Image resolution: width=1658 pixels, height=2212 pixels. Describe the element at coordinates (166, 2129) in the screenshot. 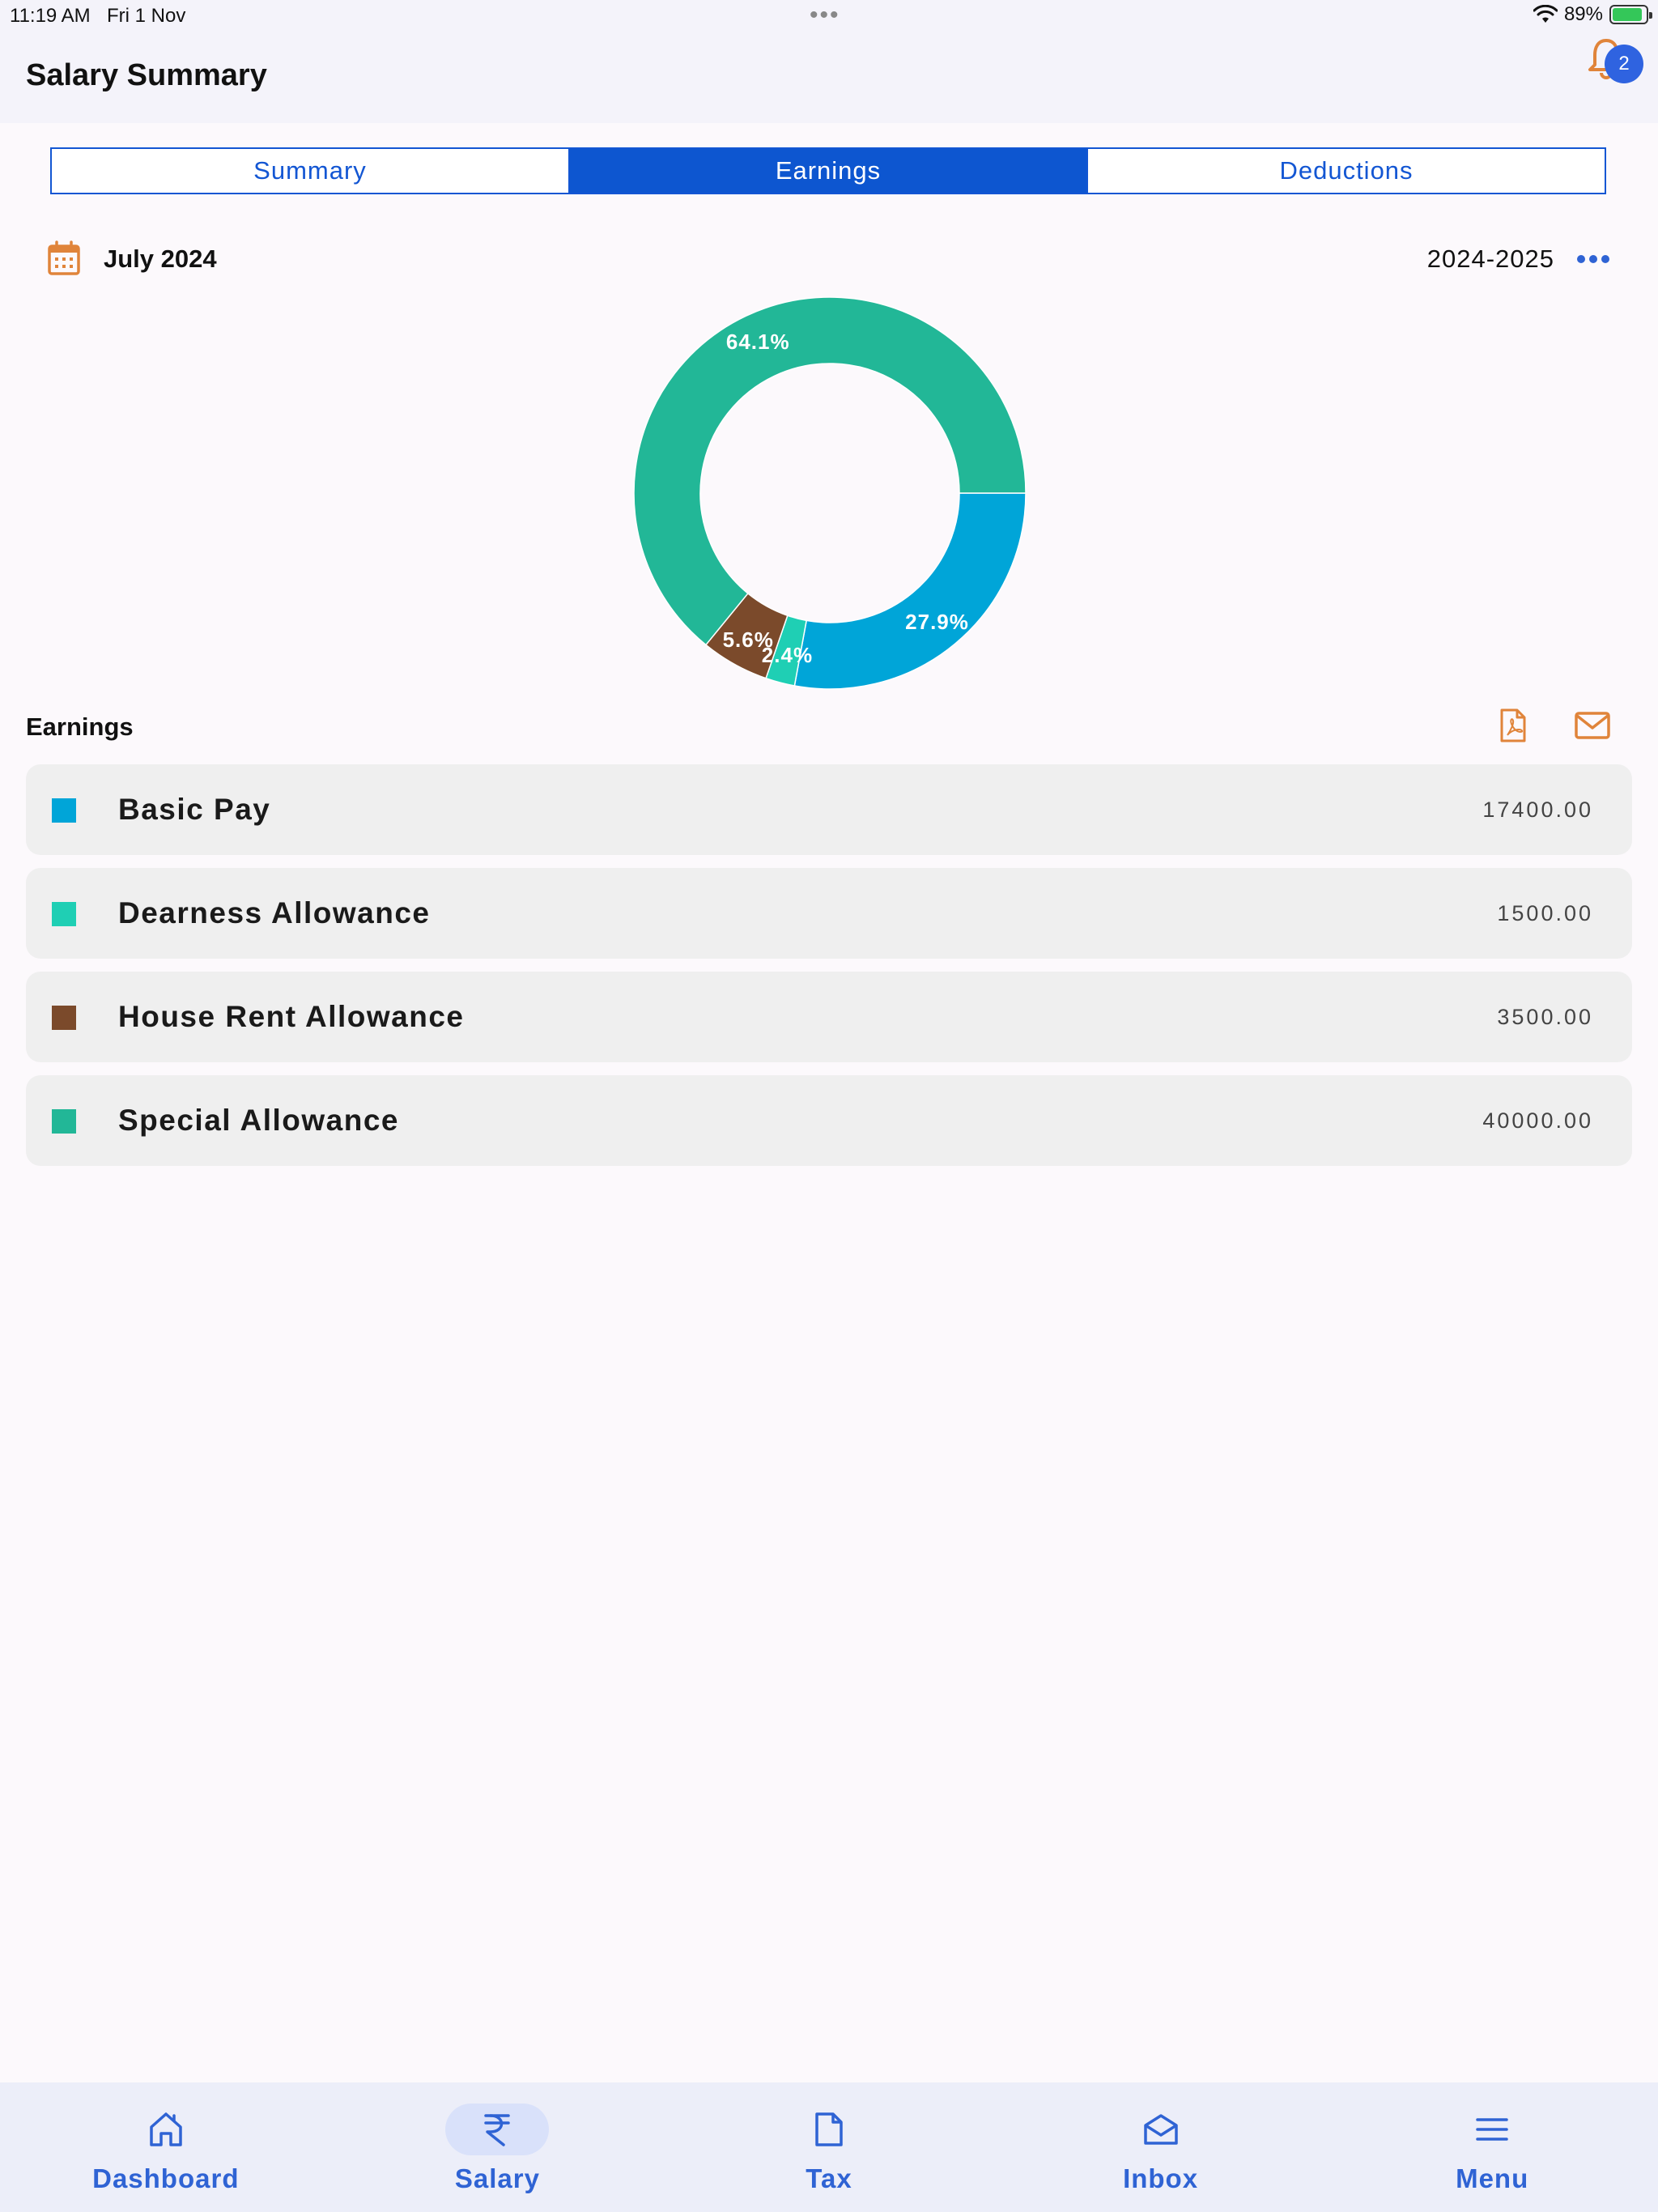

I see `home-icon` at that location.